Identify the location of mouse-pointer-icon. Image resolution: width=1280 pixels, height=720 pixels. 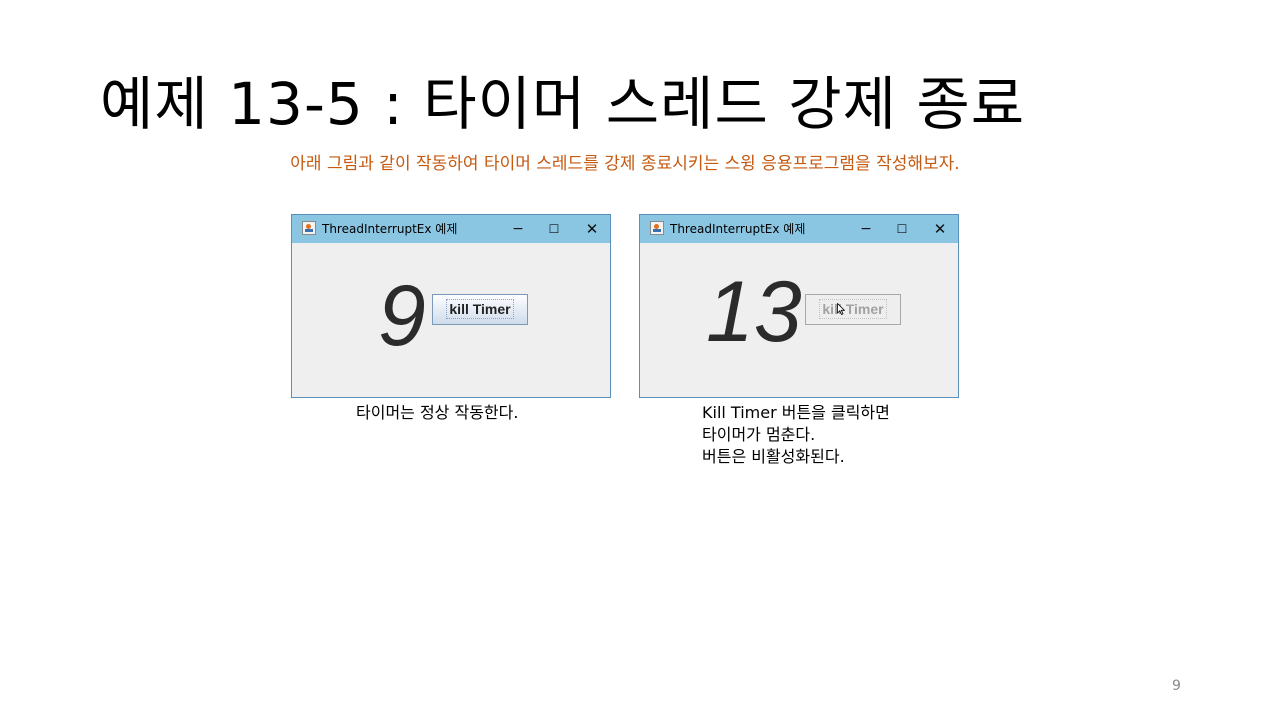
(841, 309).